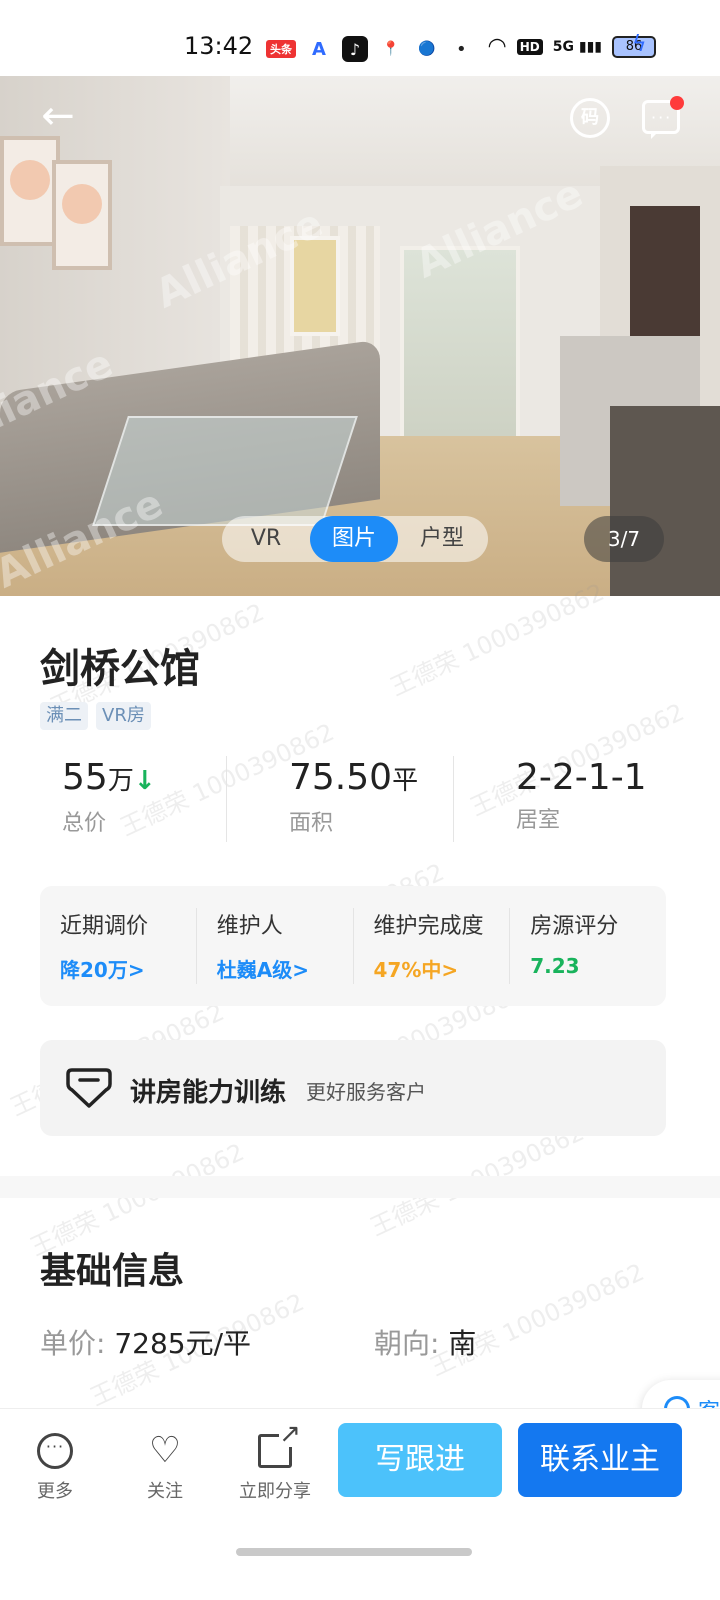 This screenshot has width=720, height=1600. What do you see at coordinates (120, 781) in the screenshot?
I see `total-price-unit: 万` at bounding box center [120, 781].